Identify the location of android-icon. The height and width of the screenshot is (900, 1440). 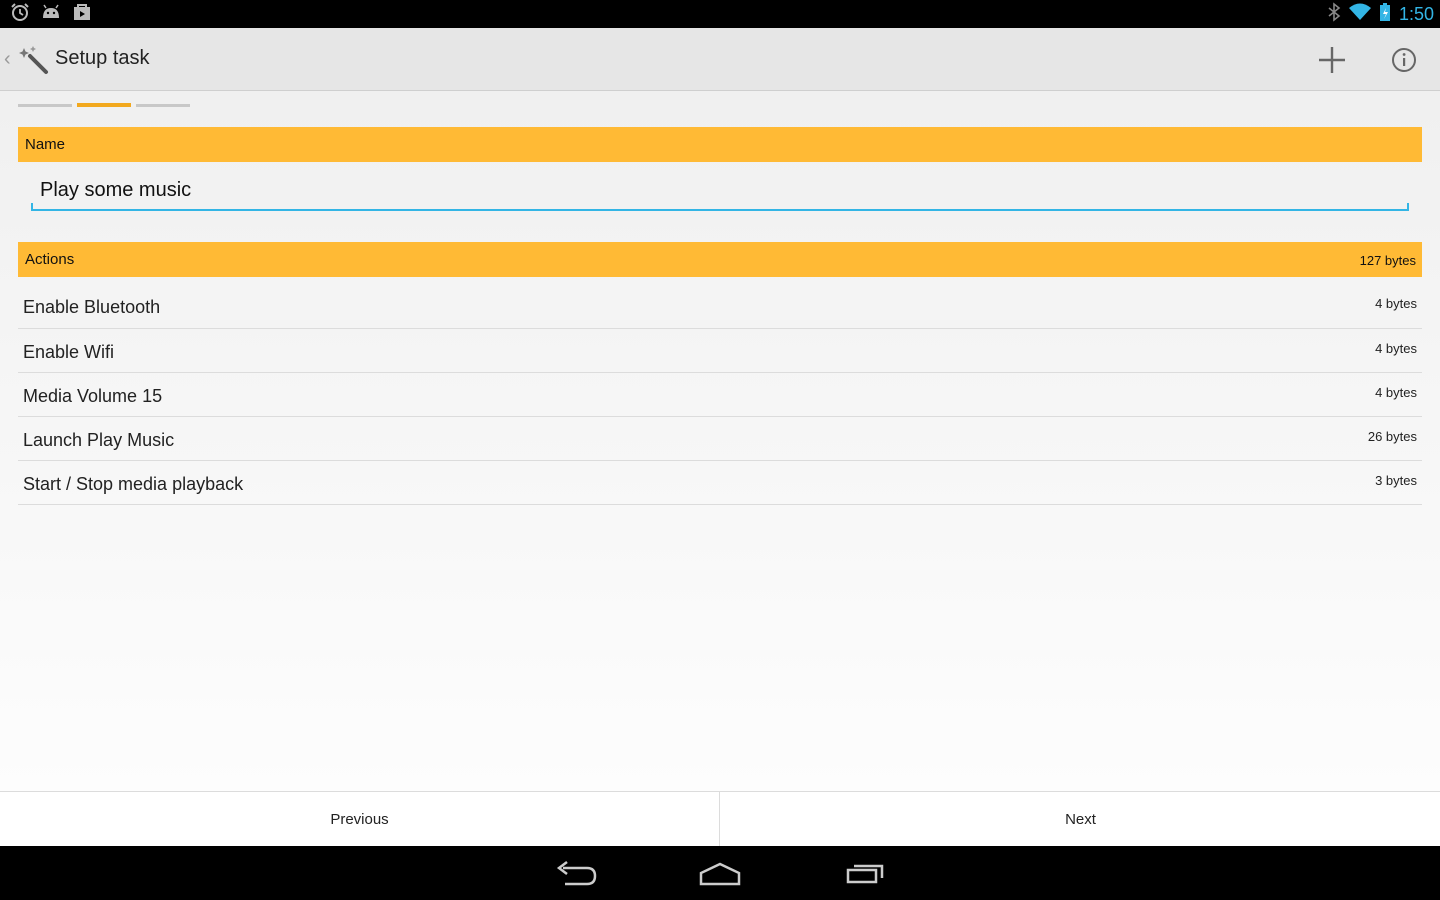
(51, 14).